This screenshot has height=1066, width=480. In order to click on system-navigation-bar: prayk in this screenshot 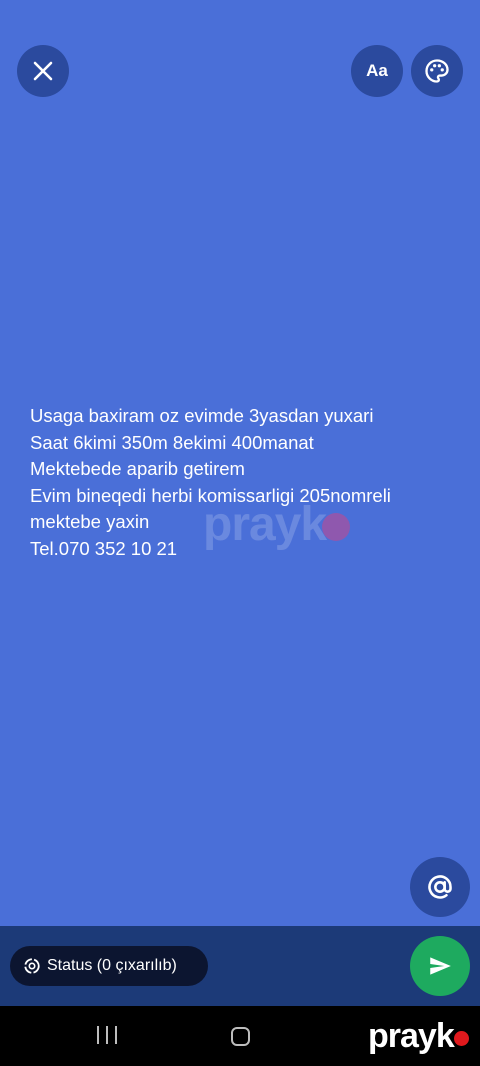, I will do `click(240, 1036)`.